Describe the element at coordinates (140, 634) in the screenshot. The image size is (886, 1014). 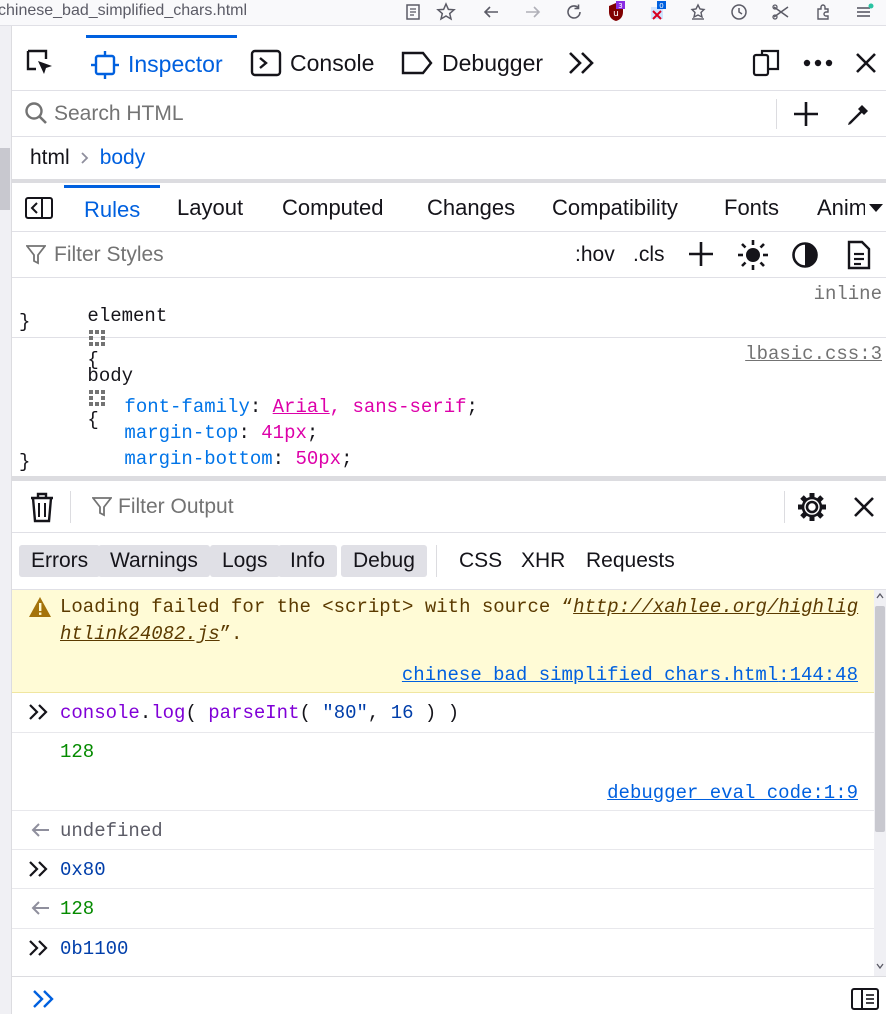
I see `warning-url-part2: htlink24082.js` at that location.